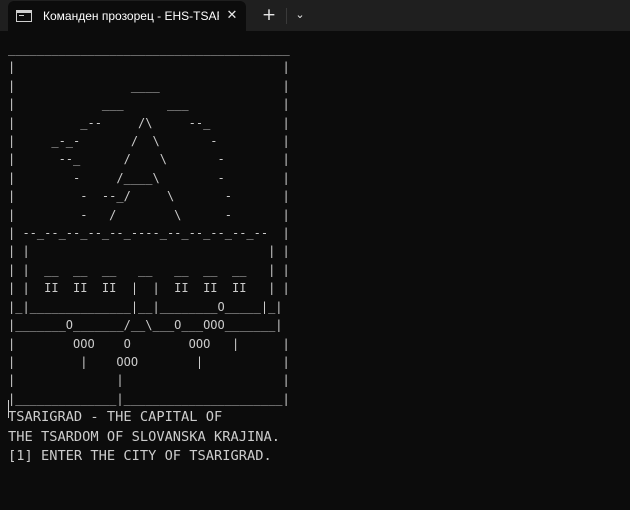 The width and height of the screenshot is (630, 510). I want to click on art-line: |______________|______________________|, so click(149, 398).